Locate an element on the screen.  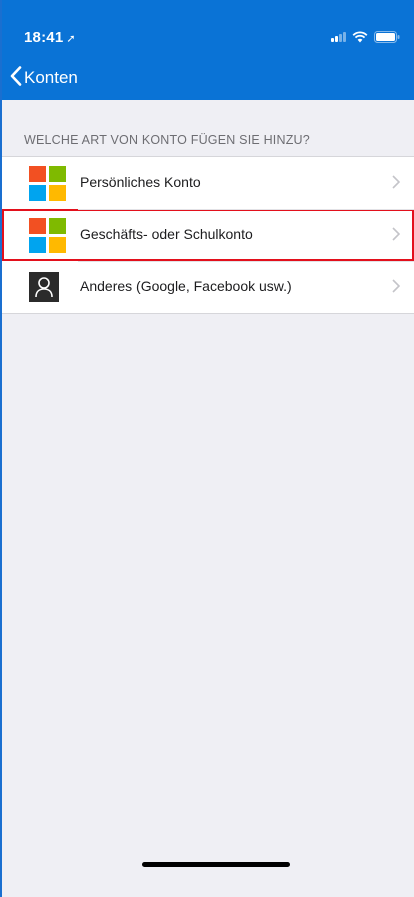
person-icon is located at coordinates (48, 288).